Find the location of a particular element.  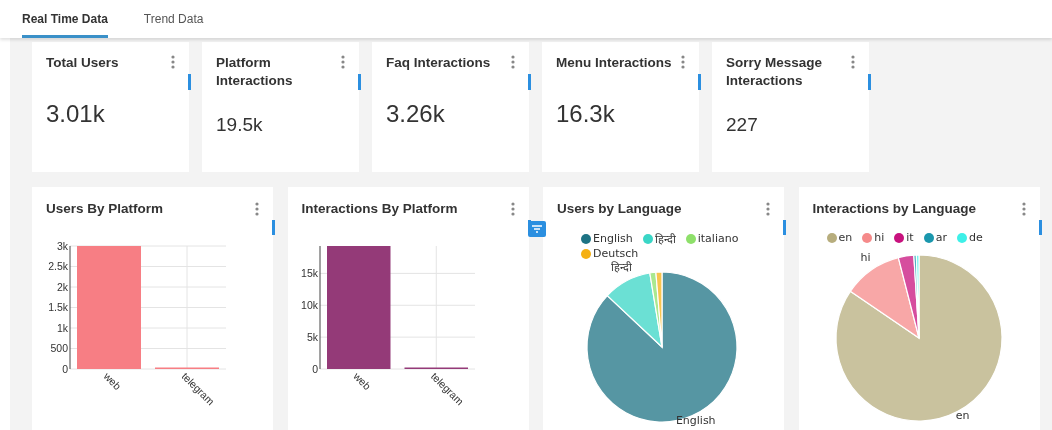

card-title: Users by Language is located at coordinates (620, 209).